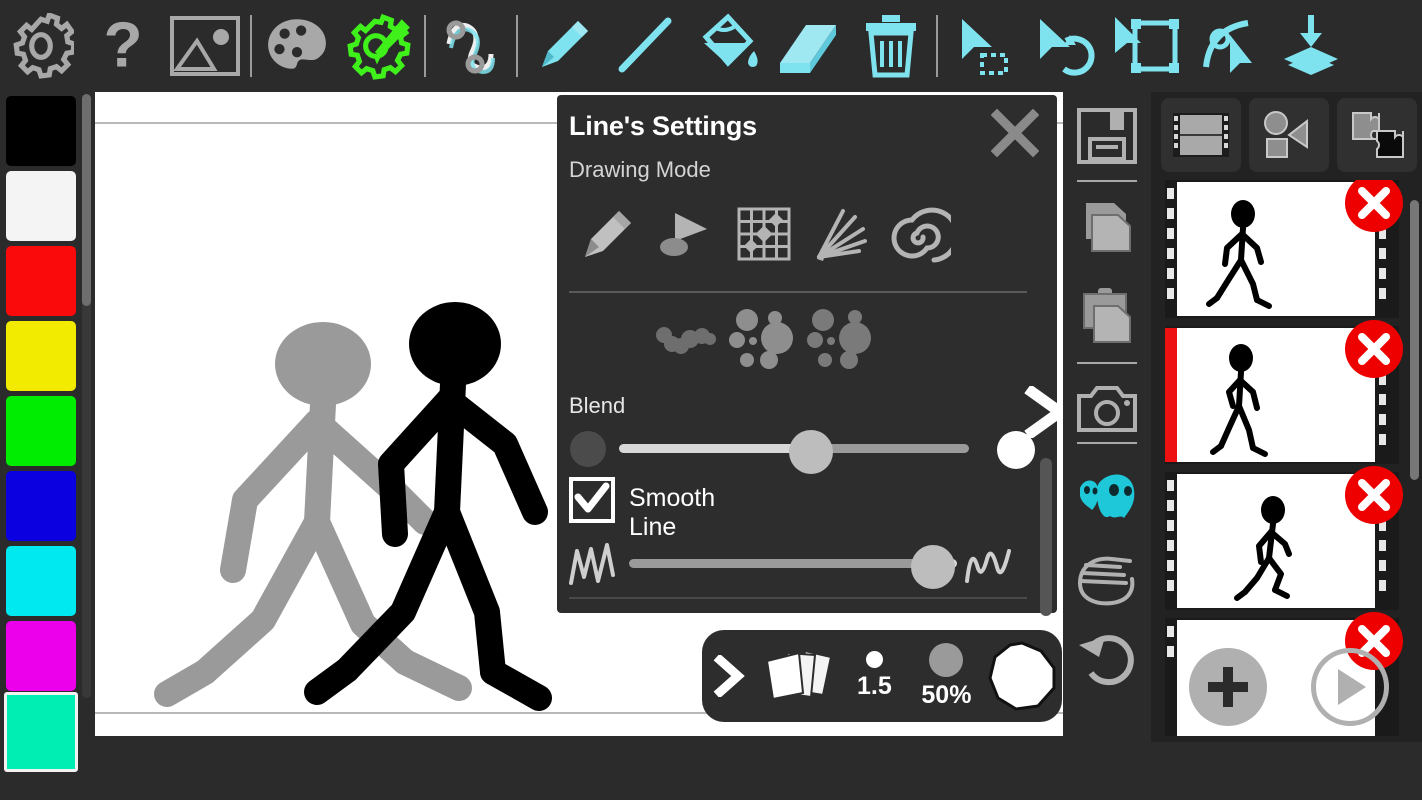  Describe the element at coordinates (313, 514) in the screenshot. I see `onion-skin-figure` at that location.